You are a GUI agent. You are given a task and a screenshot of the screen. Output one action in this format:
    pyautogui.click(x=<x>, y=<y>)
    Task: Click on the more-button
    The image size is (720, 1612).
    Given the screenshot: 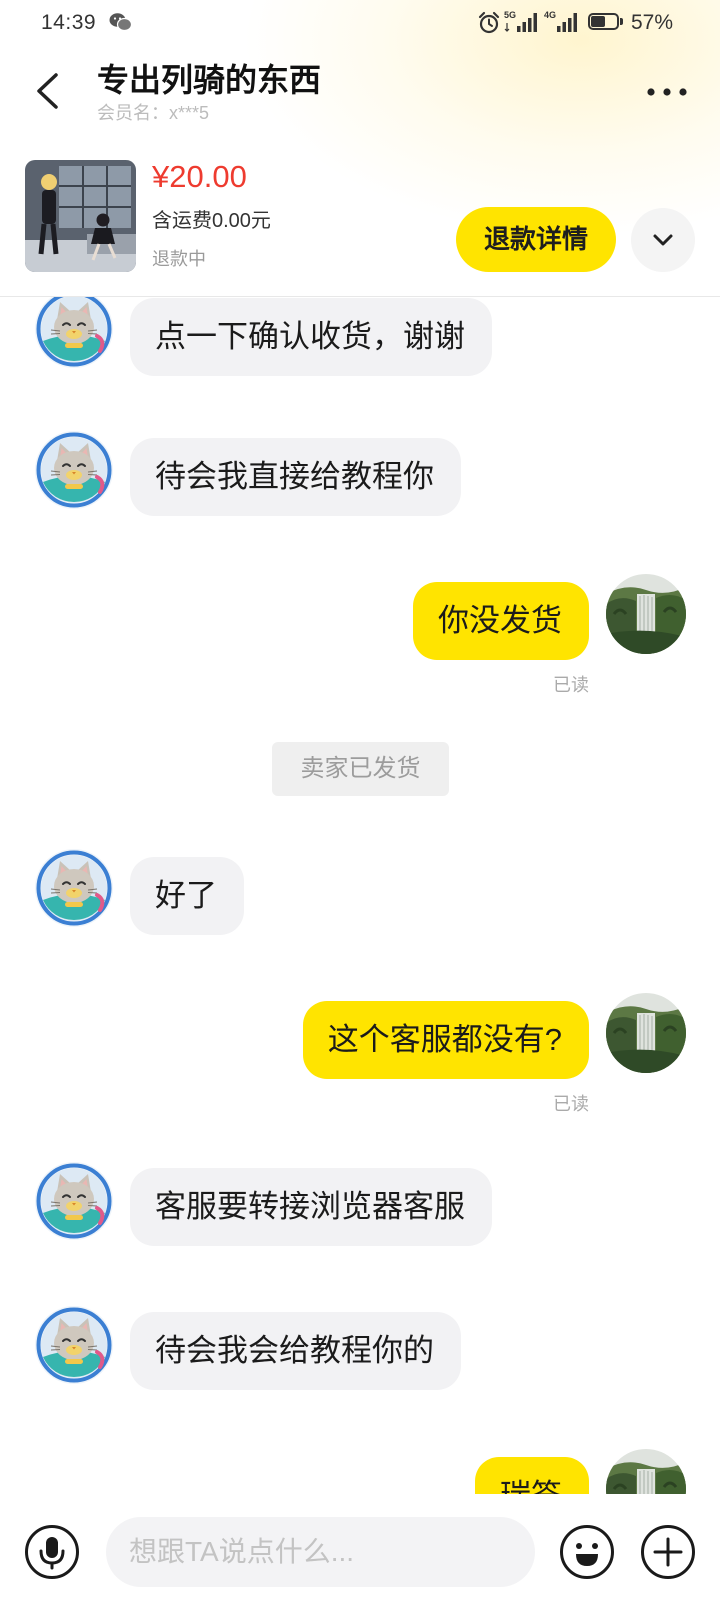 What is the action you would take?
    pyautogui.click(x=667, y=92)
    